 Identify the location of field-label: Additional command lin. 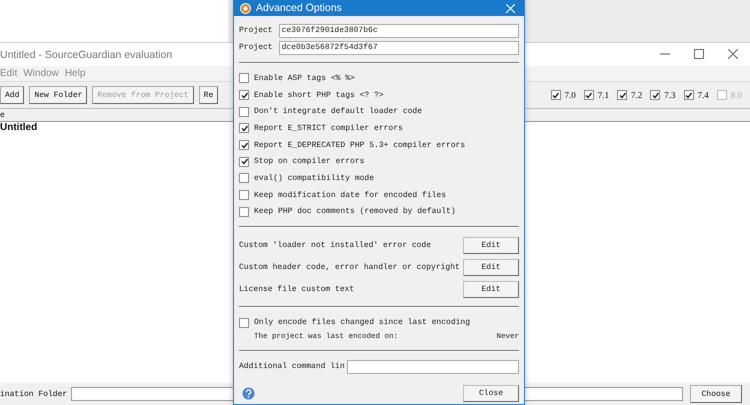
(292, 367).